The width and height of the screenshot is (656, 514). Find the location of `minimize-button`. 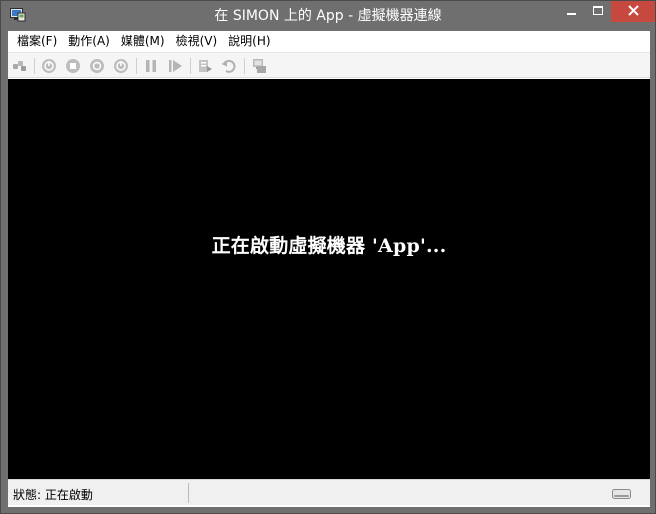

minimize-button is located at coordinates (572, 11).